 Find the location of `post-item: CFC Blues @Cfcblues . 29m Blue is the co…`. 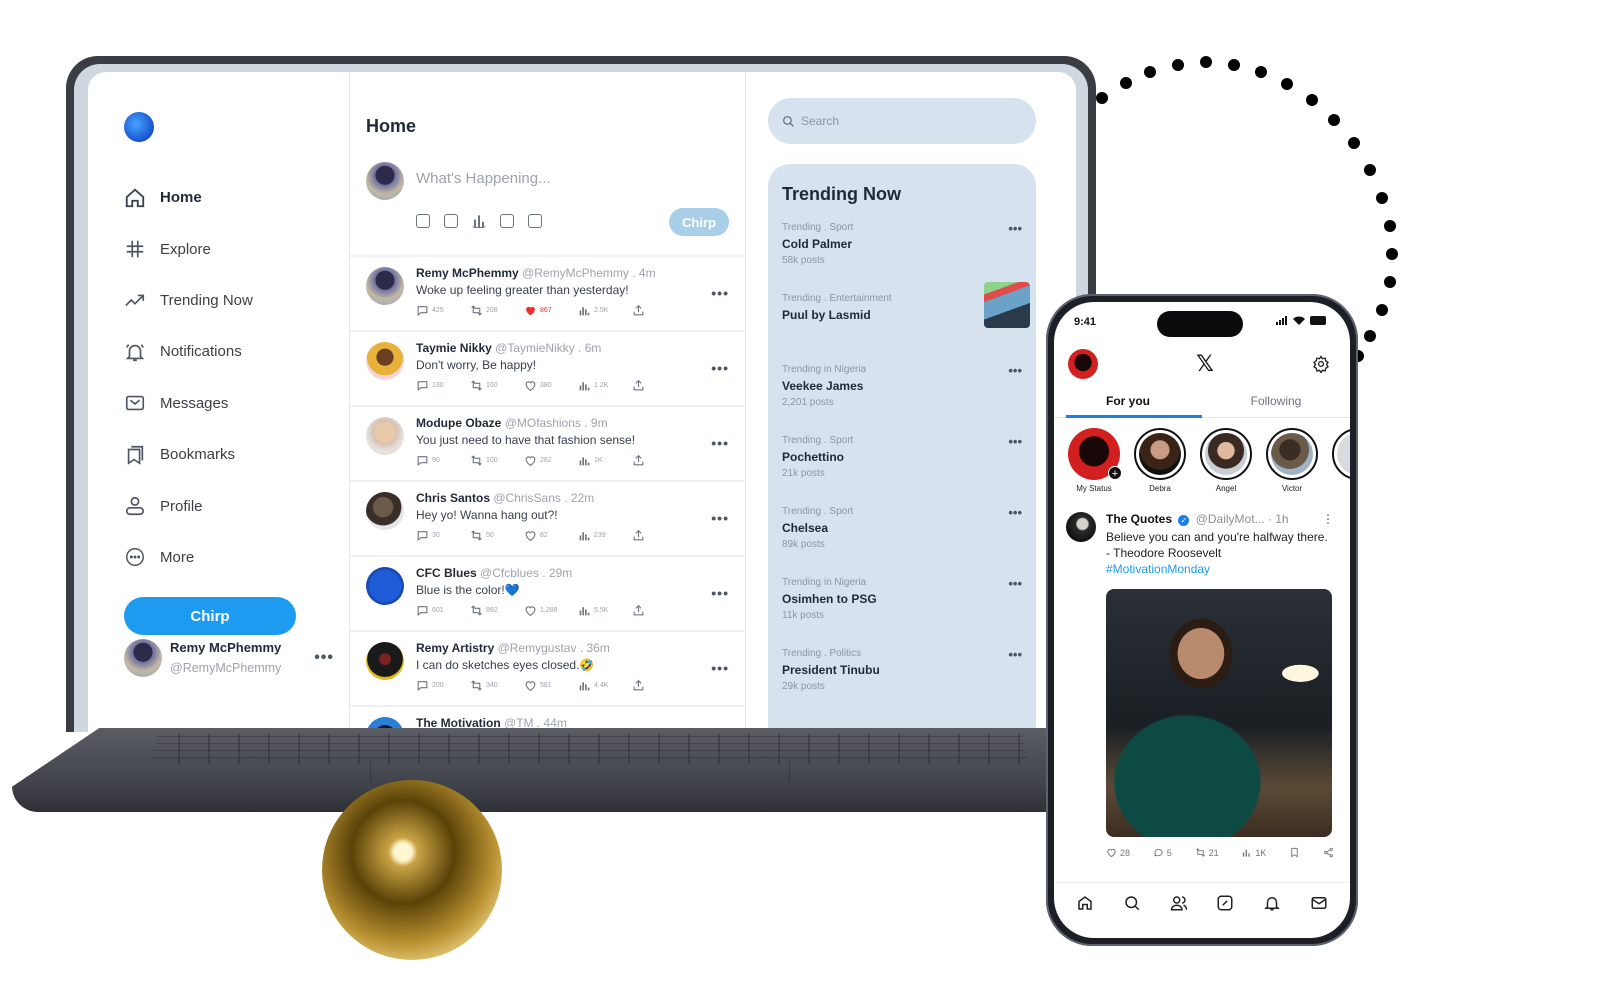

post-item: CFC Blues @Cfcblues . 29m Blue is the co… is located at coordinates (547, 594).